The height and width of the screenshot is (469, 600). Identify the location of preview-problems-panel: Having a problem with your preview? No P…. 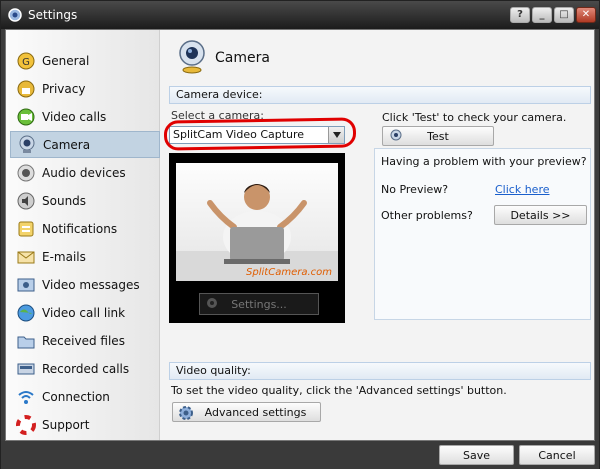
(482, 234).